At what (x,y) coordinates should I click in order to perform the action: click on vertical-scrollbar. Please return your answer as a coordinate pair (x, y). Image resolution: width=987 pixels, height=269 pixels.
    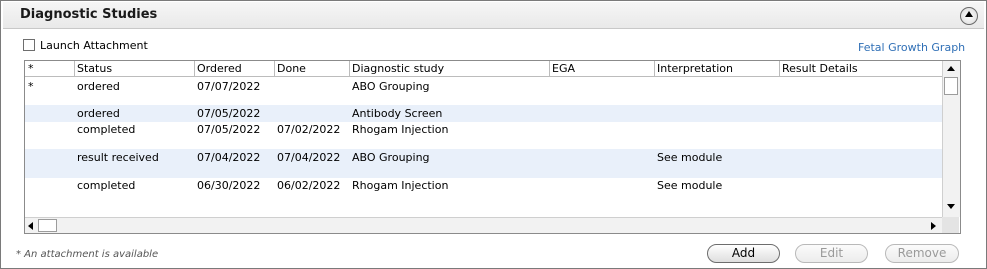
    Looking at the image, I should click on (951, 139).